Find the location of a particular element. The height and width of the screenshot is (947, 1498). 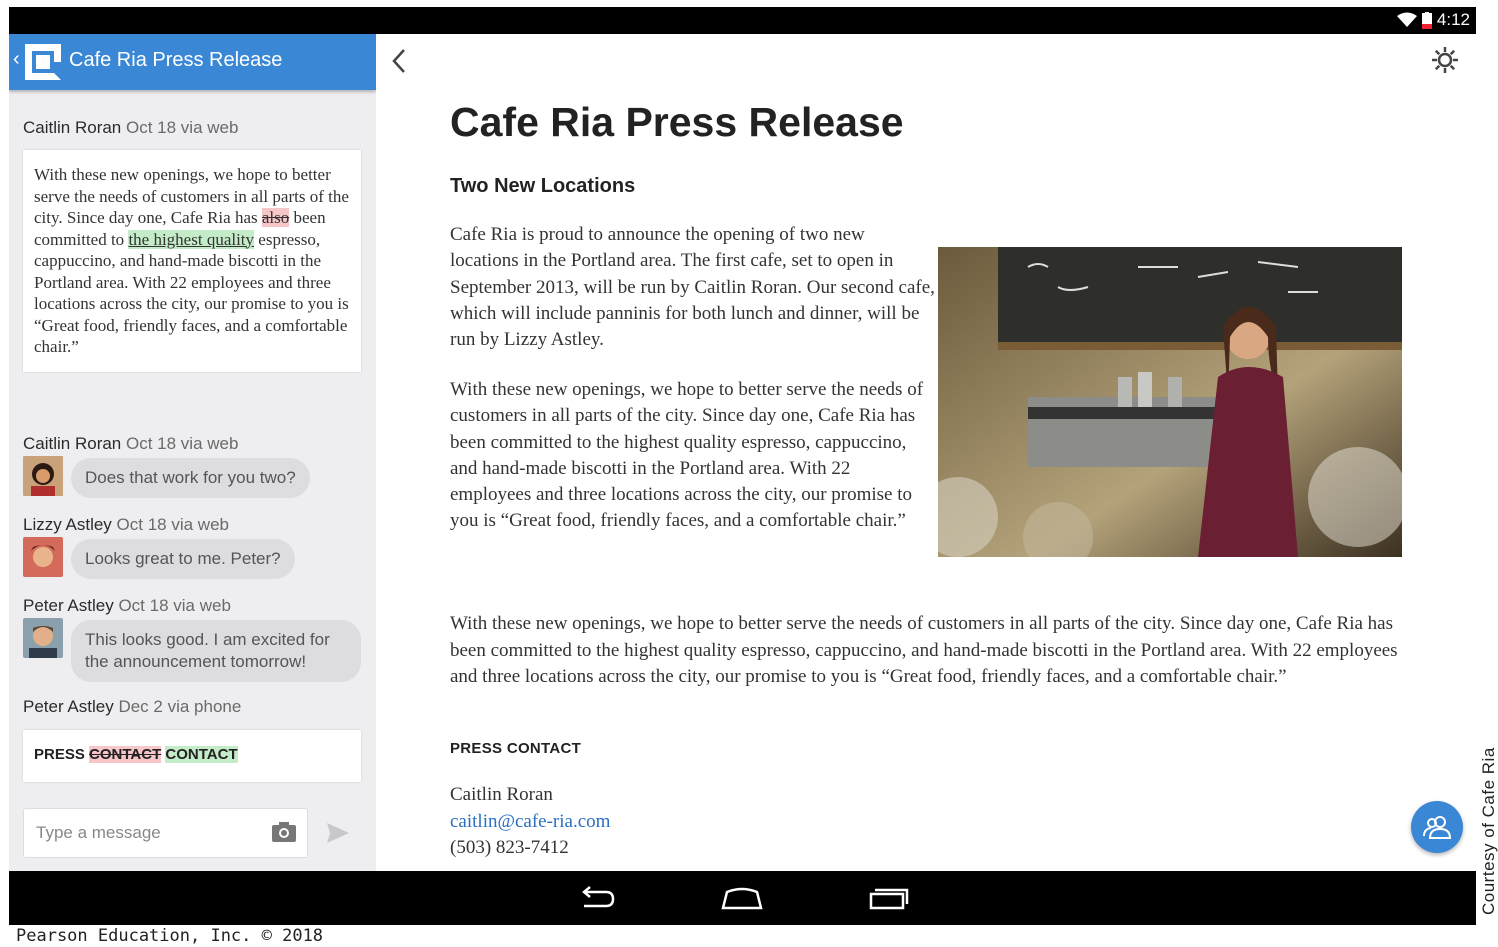

chat-header: ‹ Cafe Ria Press Release is located at coordinates (192, 62).